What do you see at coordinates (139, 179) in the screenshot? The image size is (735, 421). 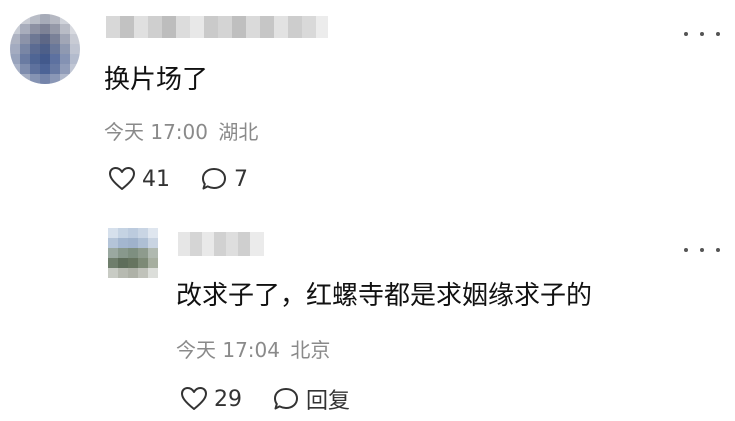 I see `like-button: 41` at bounding box center [139, 179].